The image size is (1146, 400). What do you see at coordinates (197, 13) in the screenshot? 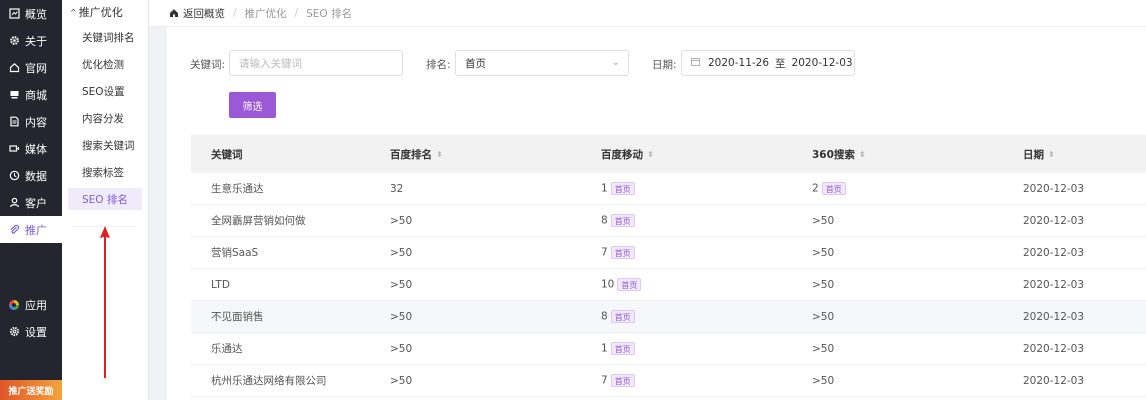
I see `breadcrumb-home: 返回概览` at bounding box center [197, 13].